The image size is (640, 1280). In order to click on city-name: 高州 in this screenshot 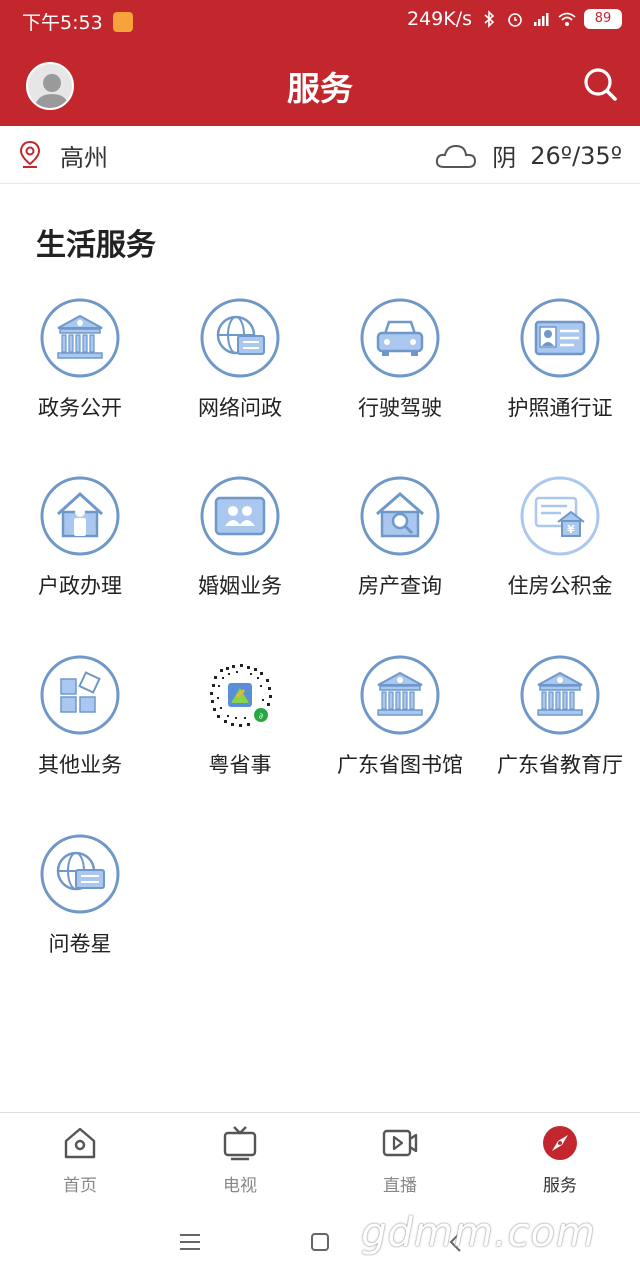, I will do `click(84, 155)`.